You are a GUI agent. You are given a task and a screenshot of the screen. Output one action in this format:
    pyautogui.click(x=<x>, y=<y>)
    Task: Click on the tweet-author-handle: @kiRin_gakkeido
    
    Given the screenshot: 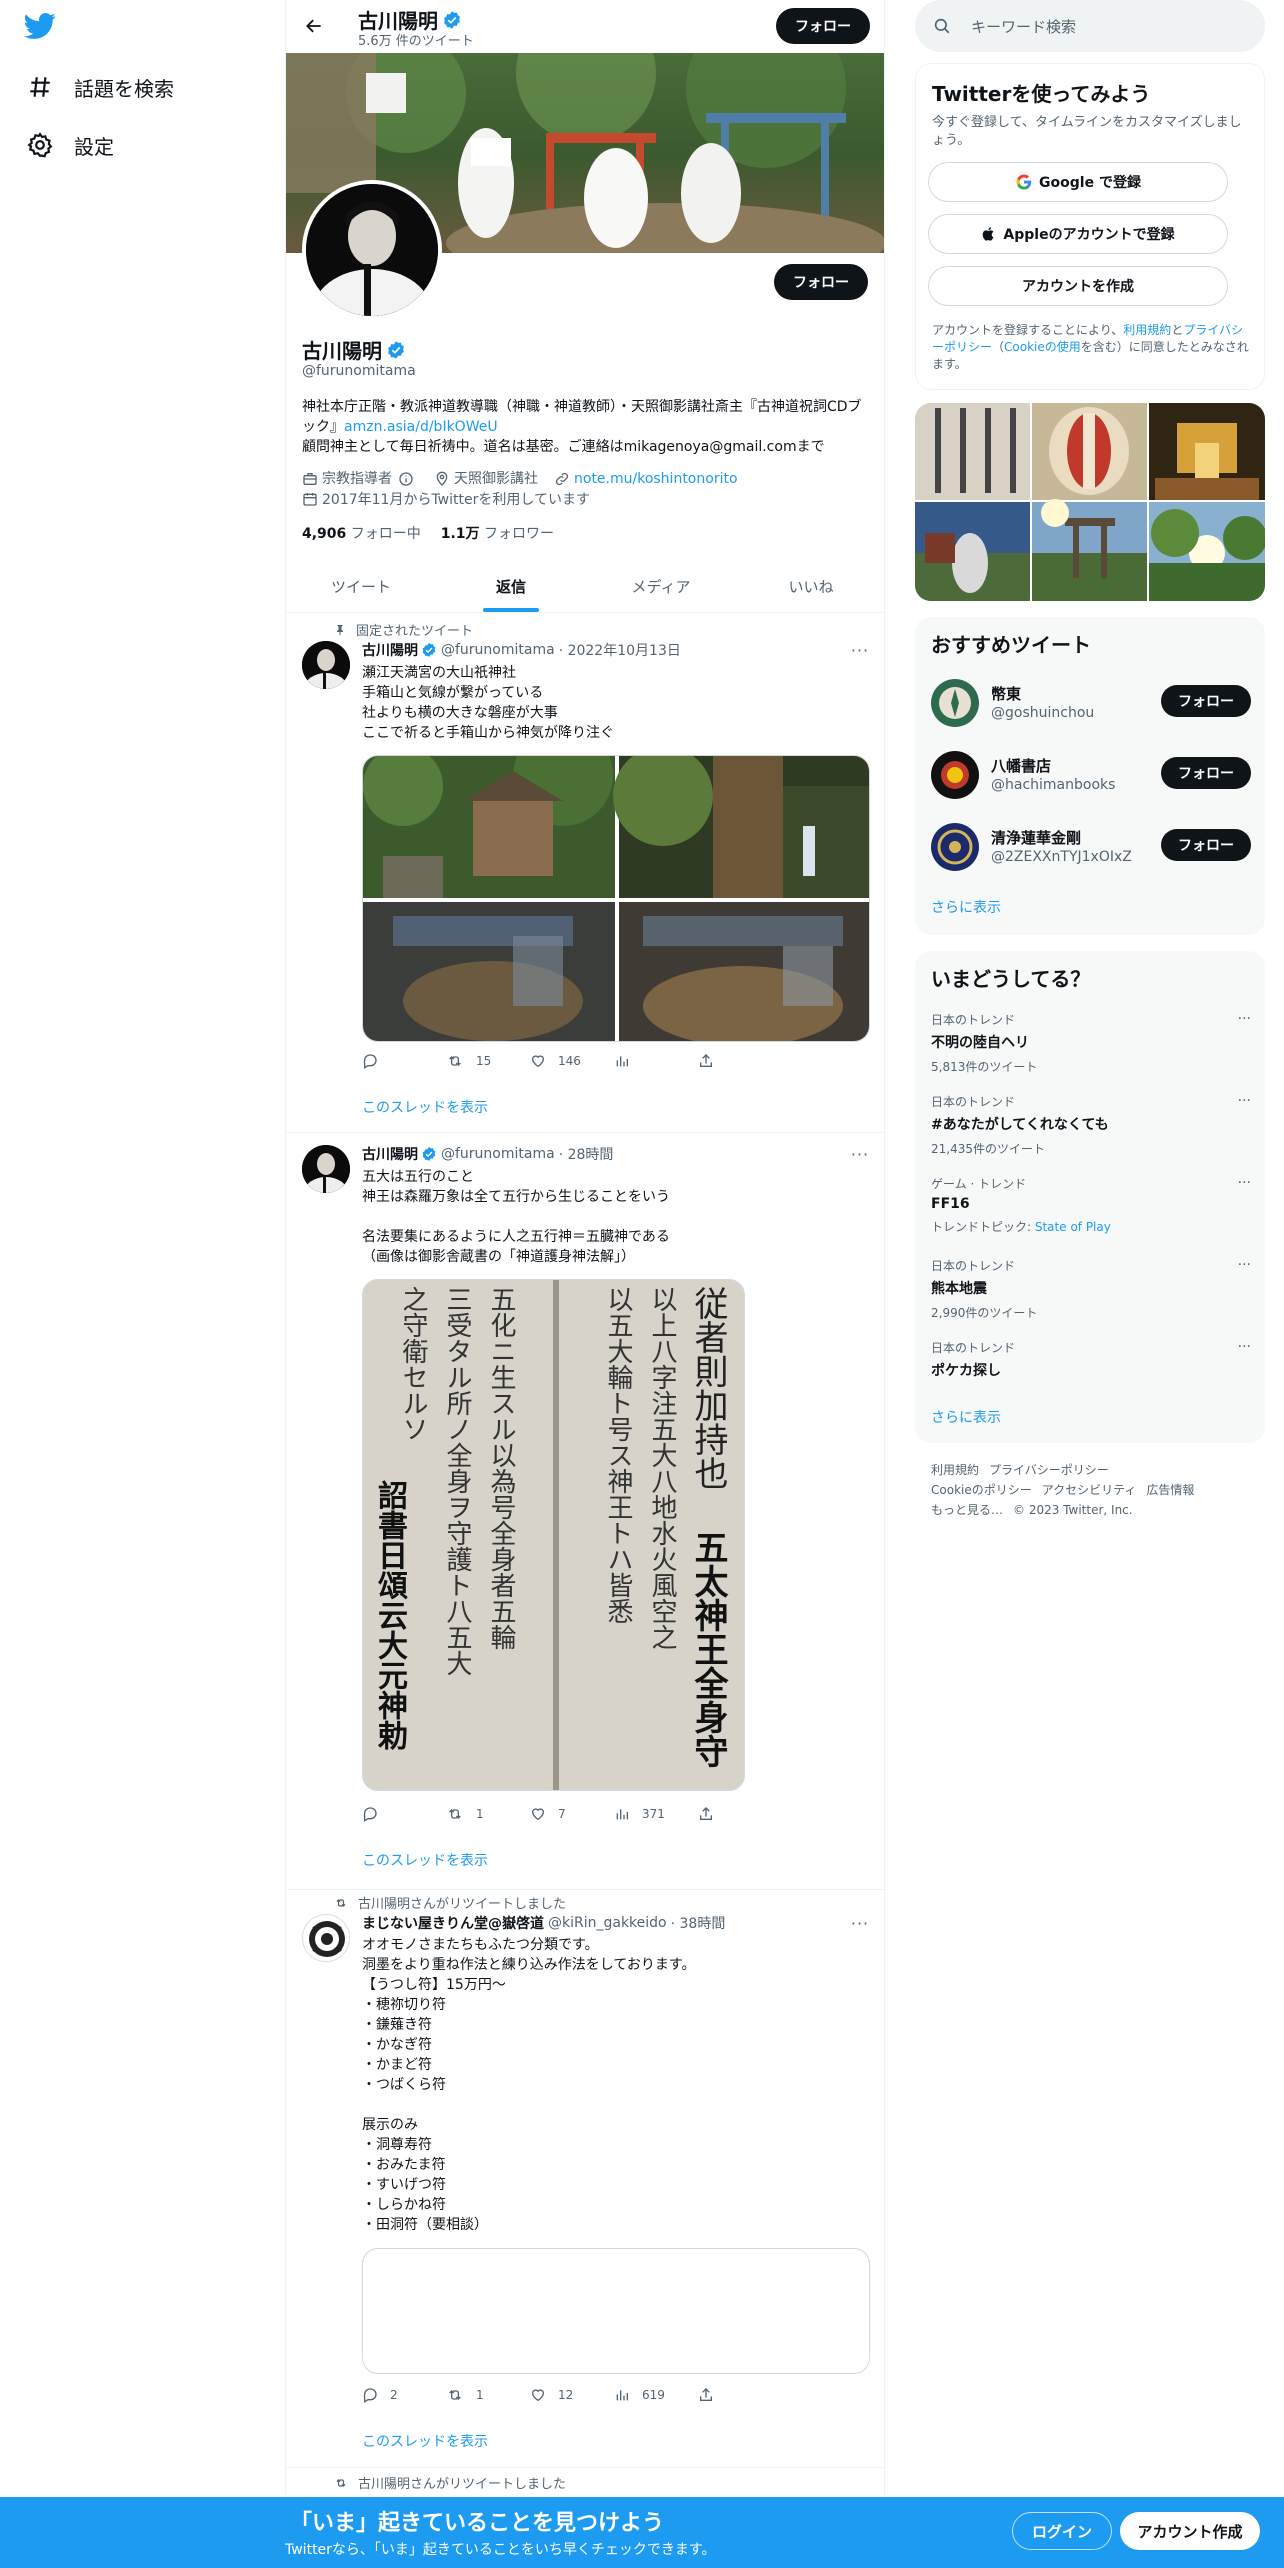 What is the action you would take?
    pyautogui.click(x=607, y=1923)
    